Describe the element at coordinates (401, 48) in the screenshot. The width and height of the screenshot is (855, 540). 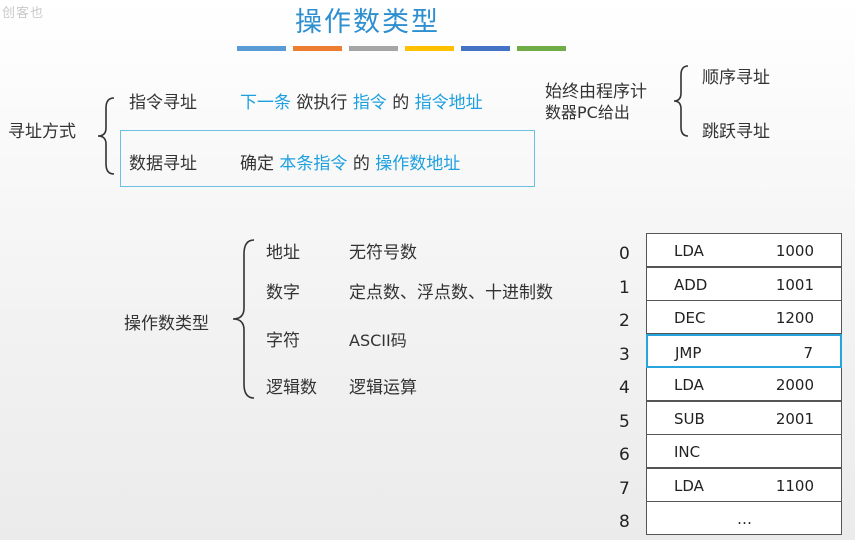
I see `title-color-bars` at that location.